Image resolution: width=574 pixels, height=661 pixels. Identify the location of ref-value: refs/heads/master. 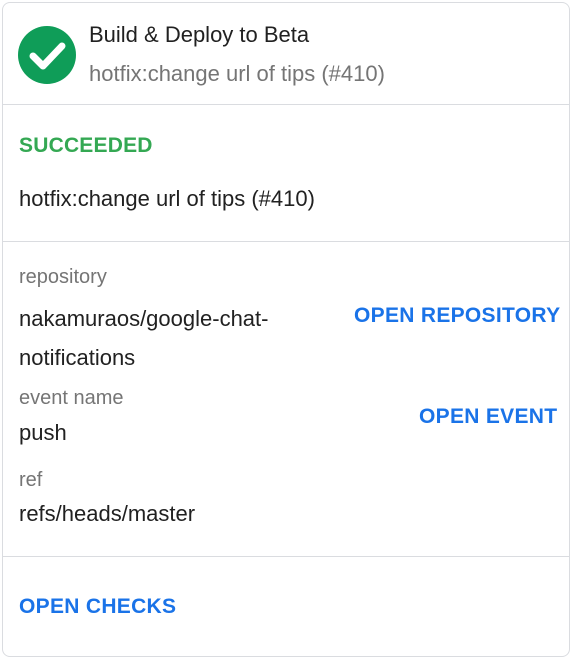
(107, 513).